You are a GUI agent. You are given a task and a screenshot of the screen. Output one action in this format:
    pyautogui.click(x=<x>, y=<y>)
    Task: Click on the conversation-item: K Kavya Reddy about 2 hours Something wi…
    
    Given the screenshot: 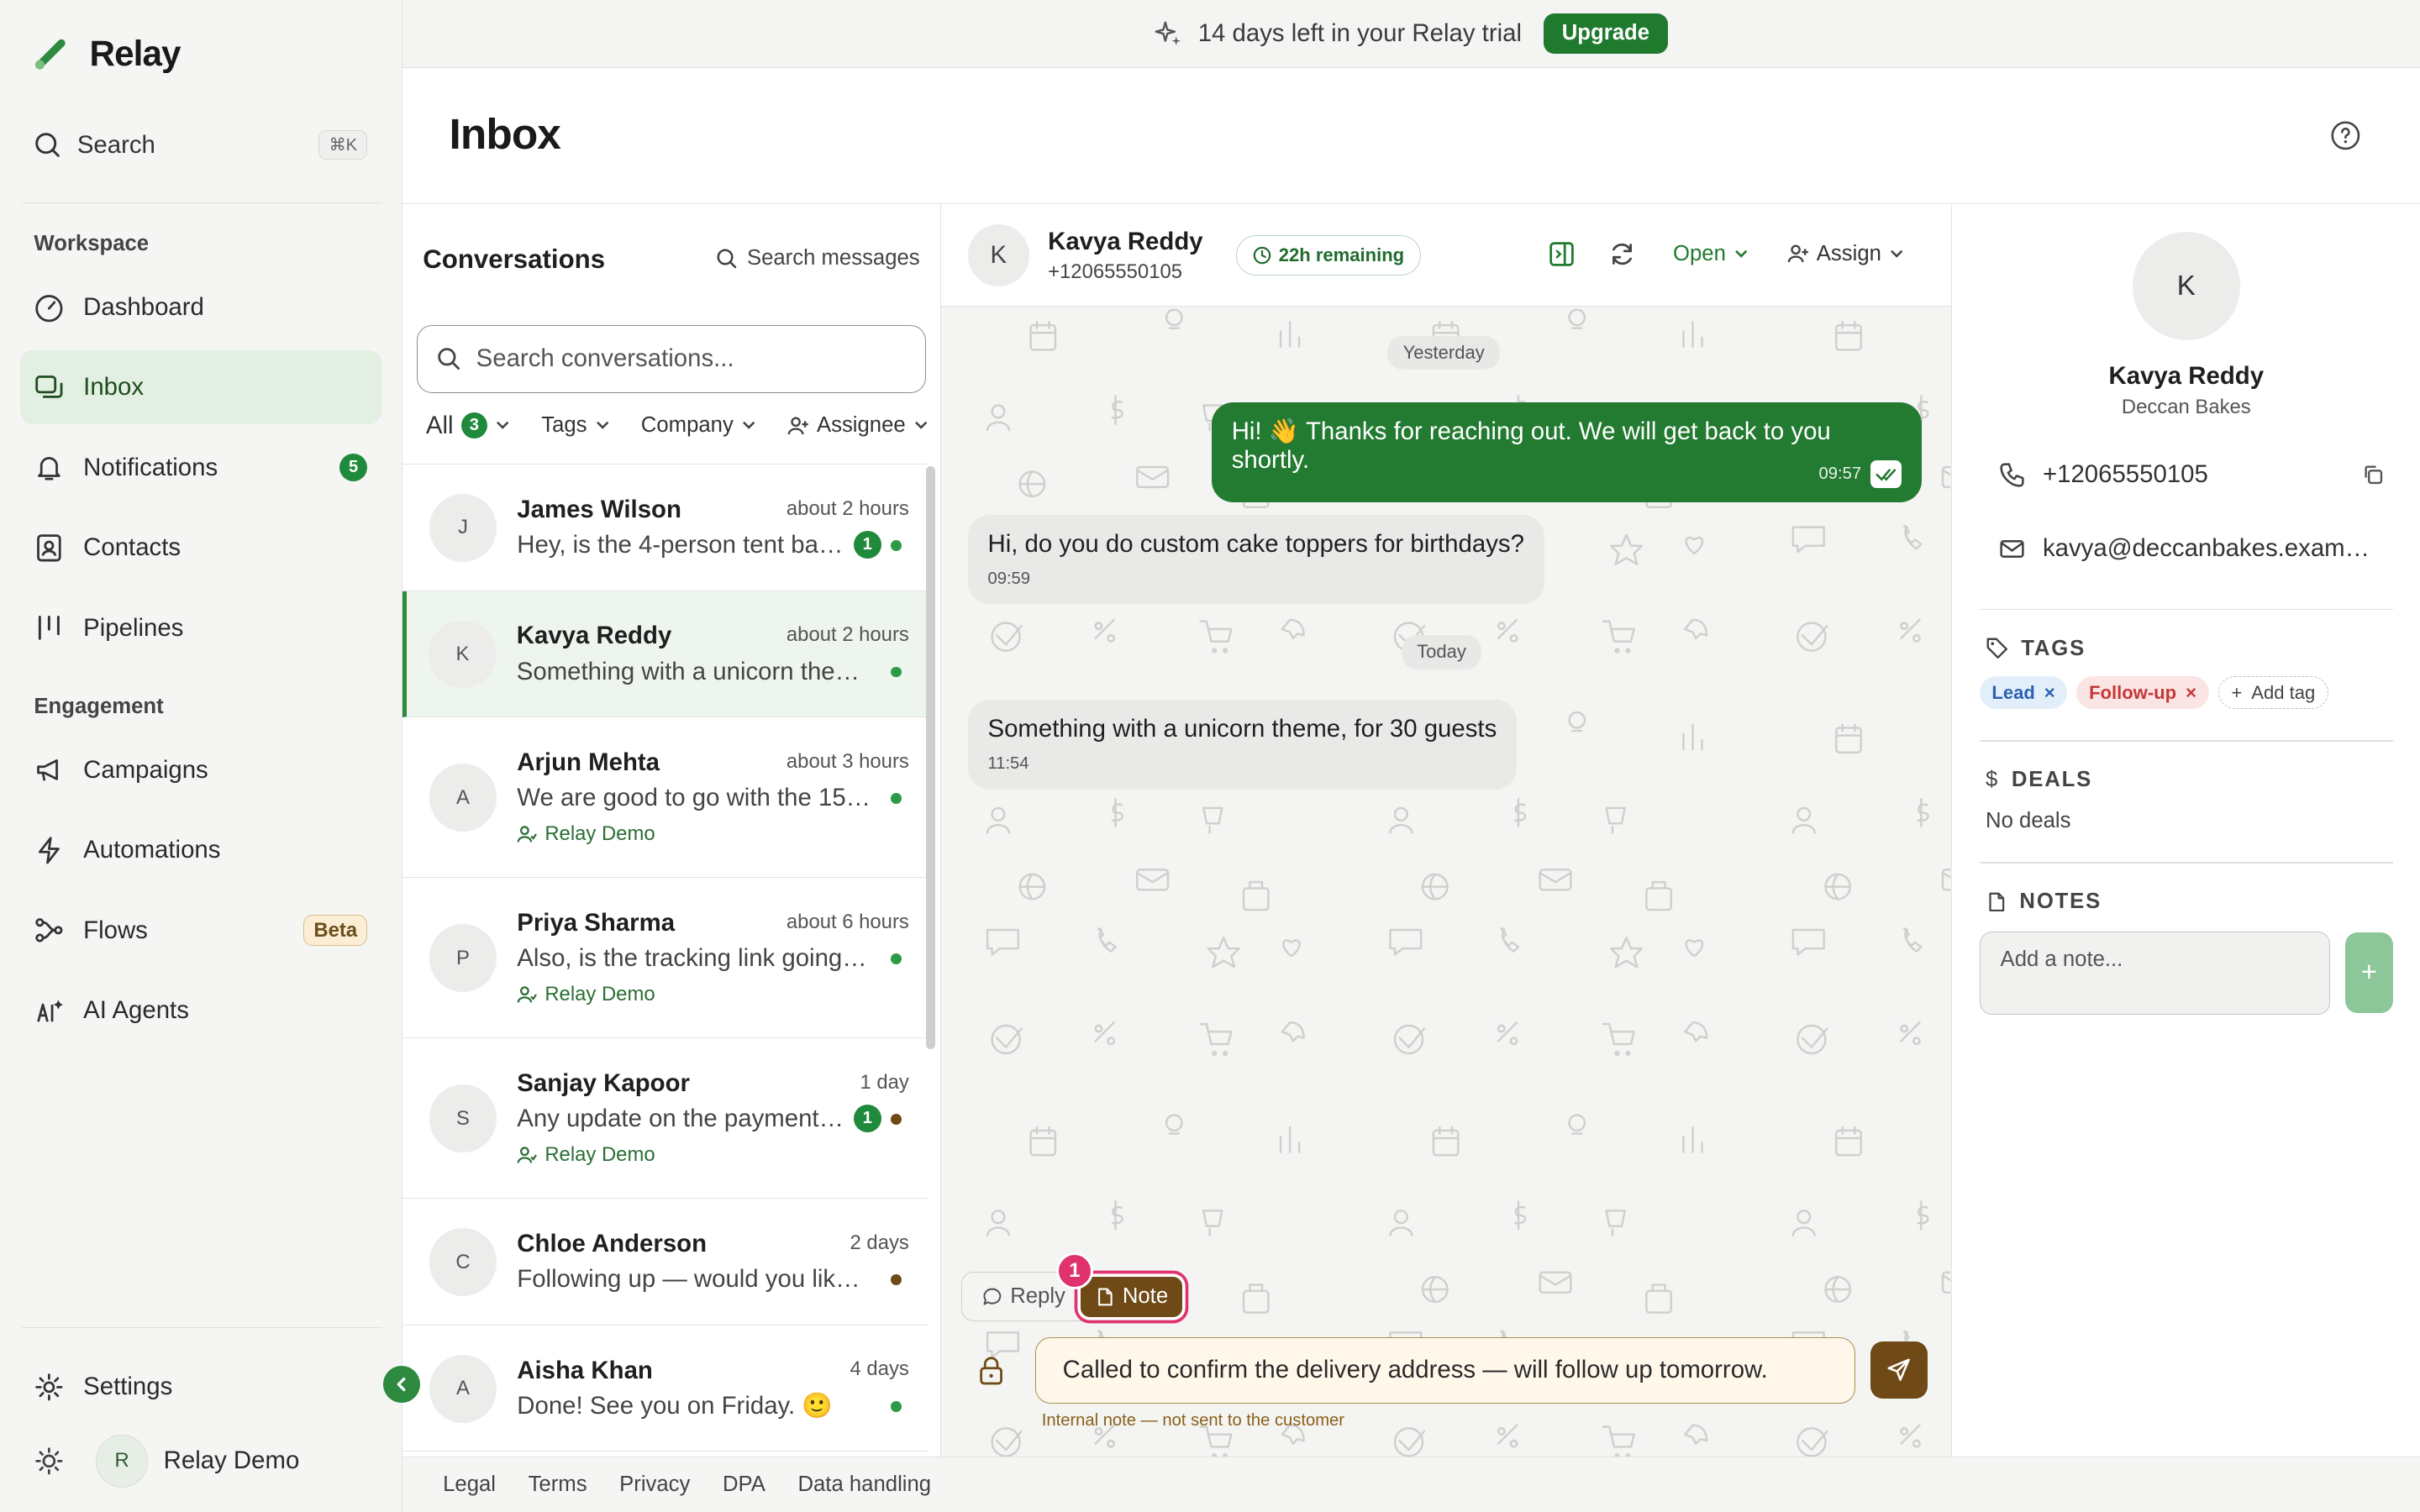 What is the action you would take?
    pyautogui.click(x=665, y=654)
    